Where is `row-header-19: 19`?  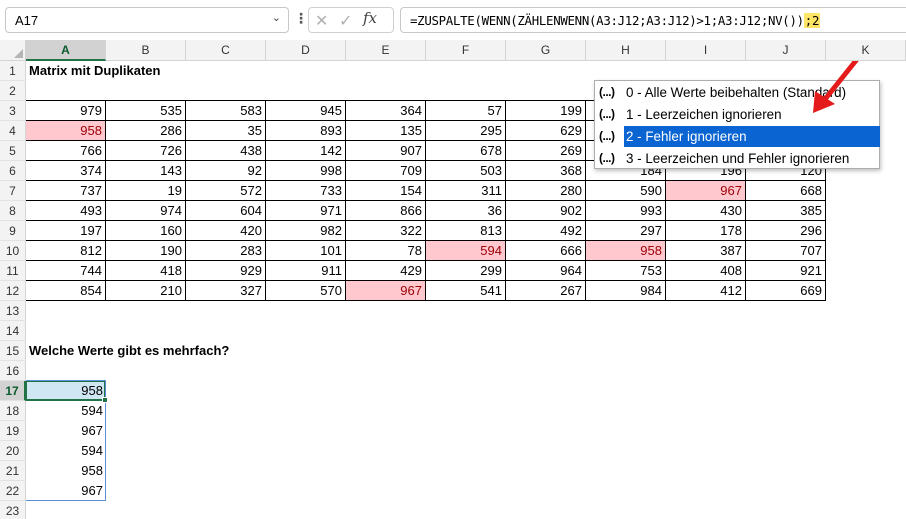 row-header-19: 19 is located at coordinates (13, 431).